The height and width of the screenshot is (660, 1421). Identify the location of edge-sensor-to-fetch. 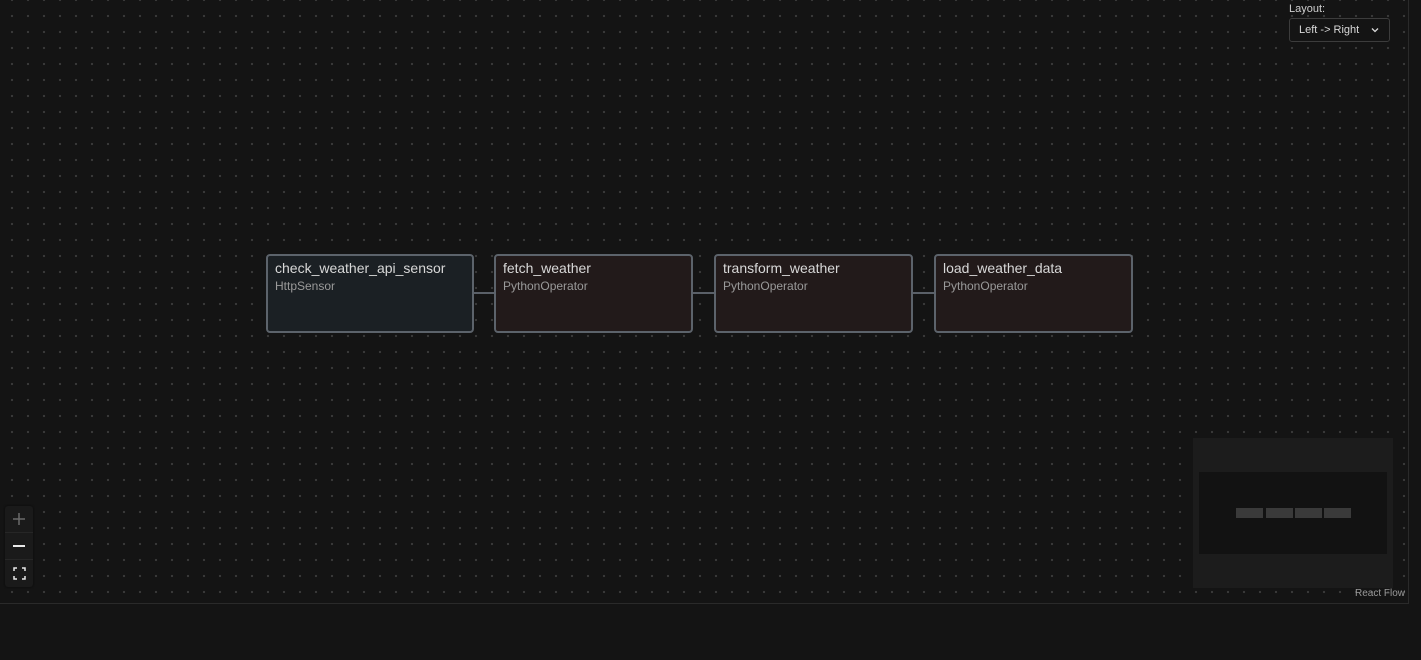
(484, 293).